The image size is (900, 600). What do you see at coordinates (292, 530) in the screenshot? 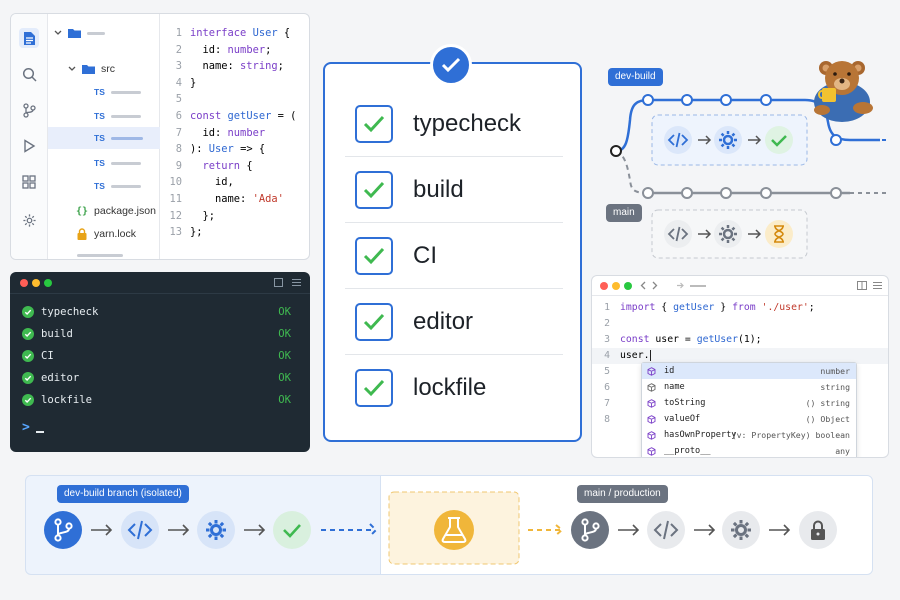
I see `check-icon` at bounding box center [292, 530].